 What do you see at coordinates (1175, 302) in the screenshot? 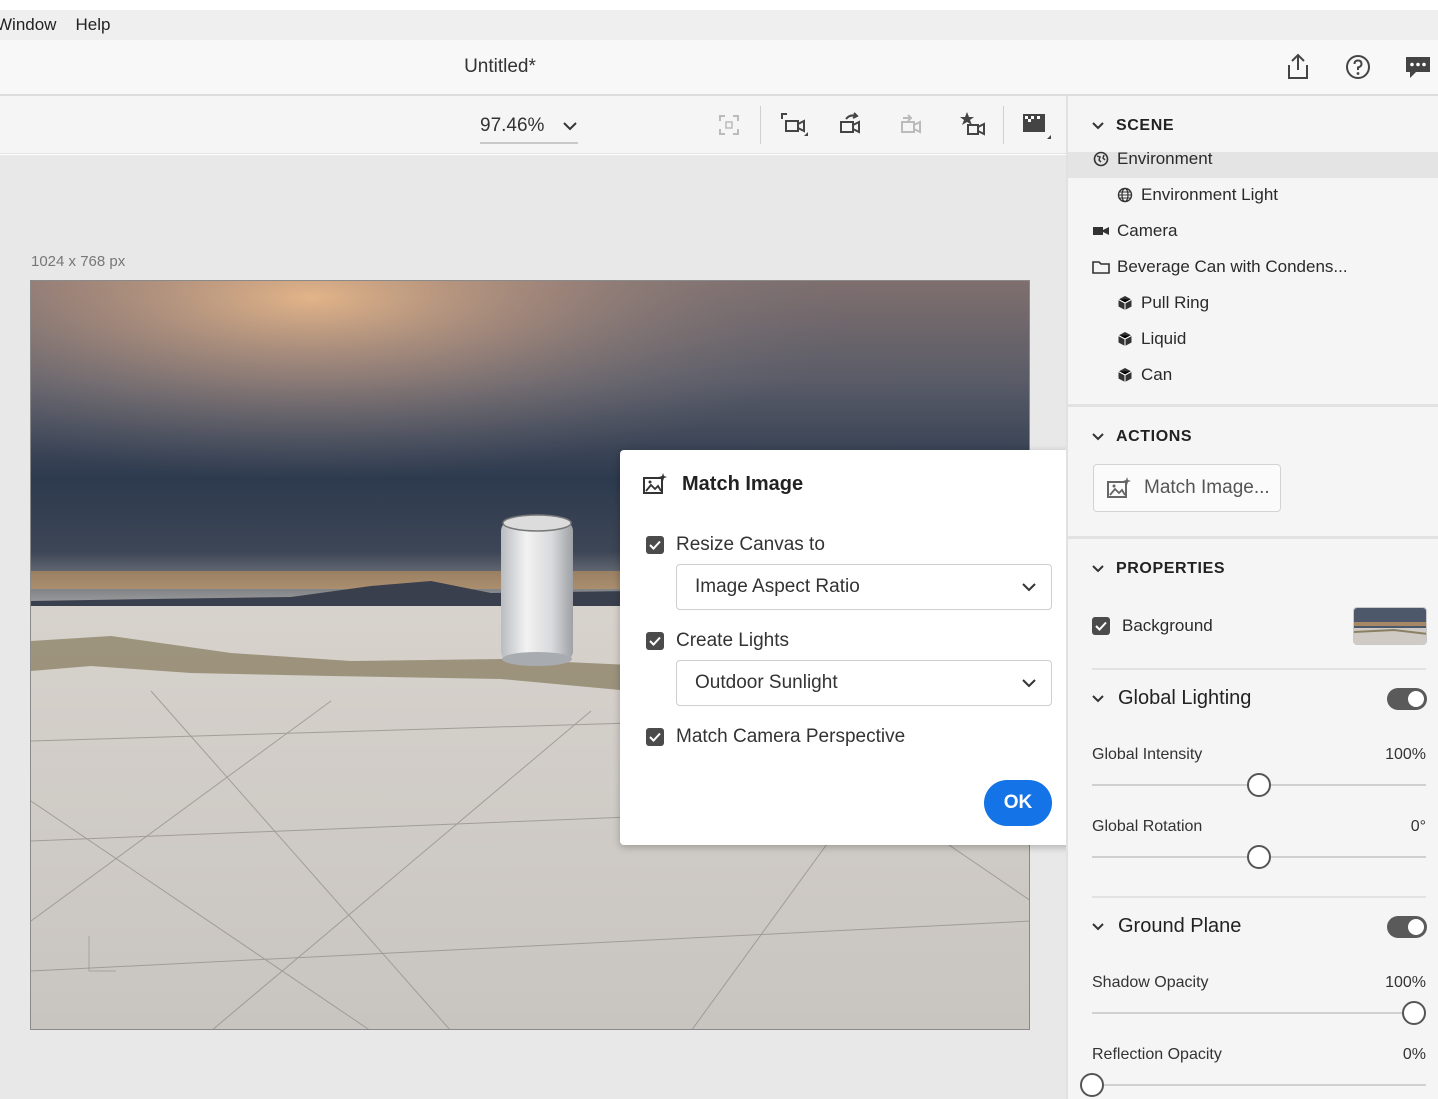
I see `scene-item-label: Pull Ring` at bounding box center [1175, 302].